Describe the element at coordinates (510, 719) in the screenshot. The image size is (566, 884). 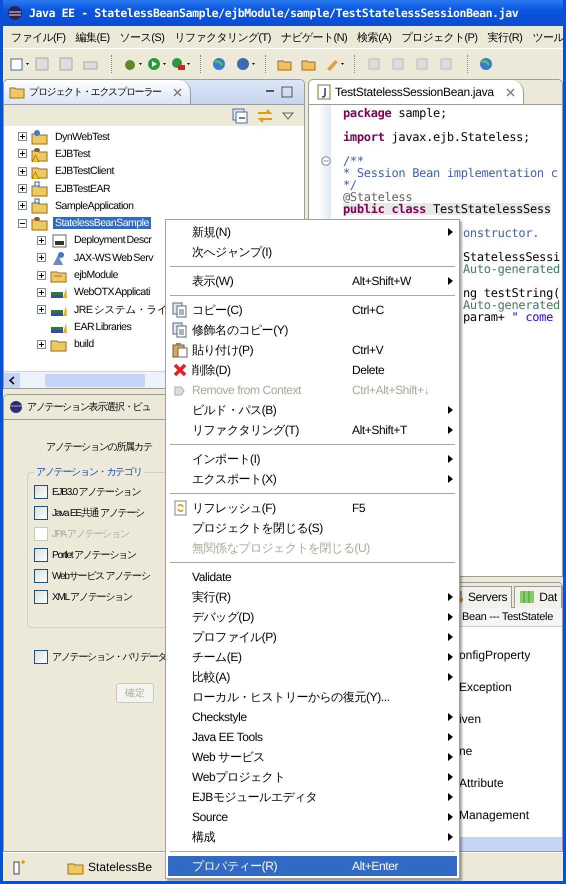
I see `list-item: iven` at that location.